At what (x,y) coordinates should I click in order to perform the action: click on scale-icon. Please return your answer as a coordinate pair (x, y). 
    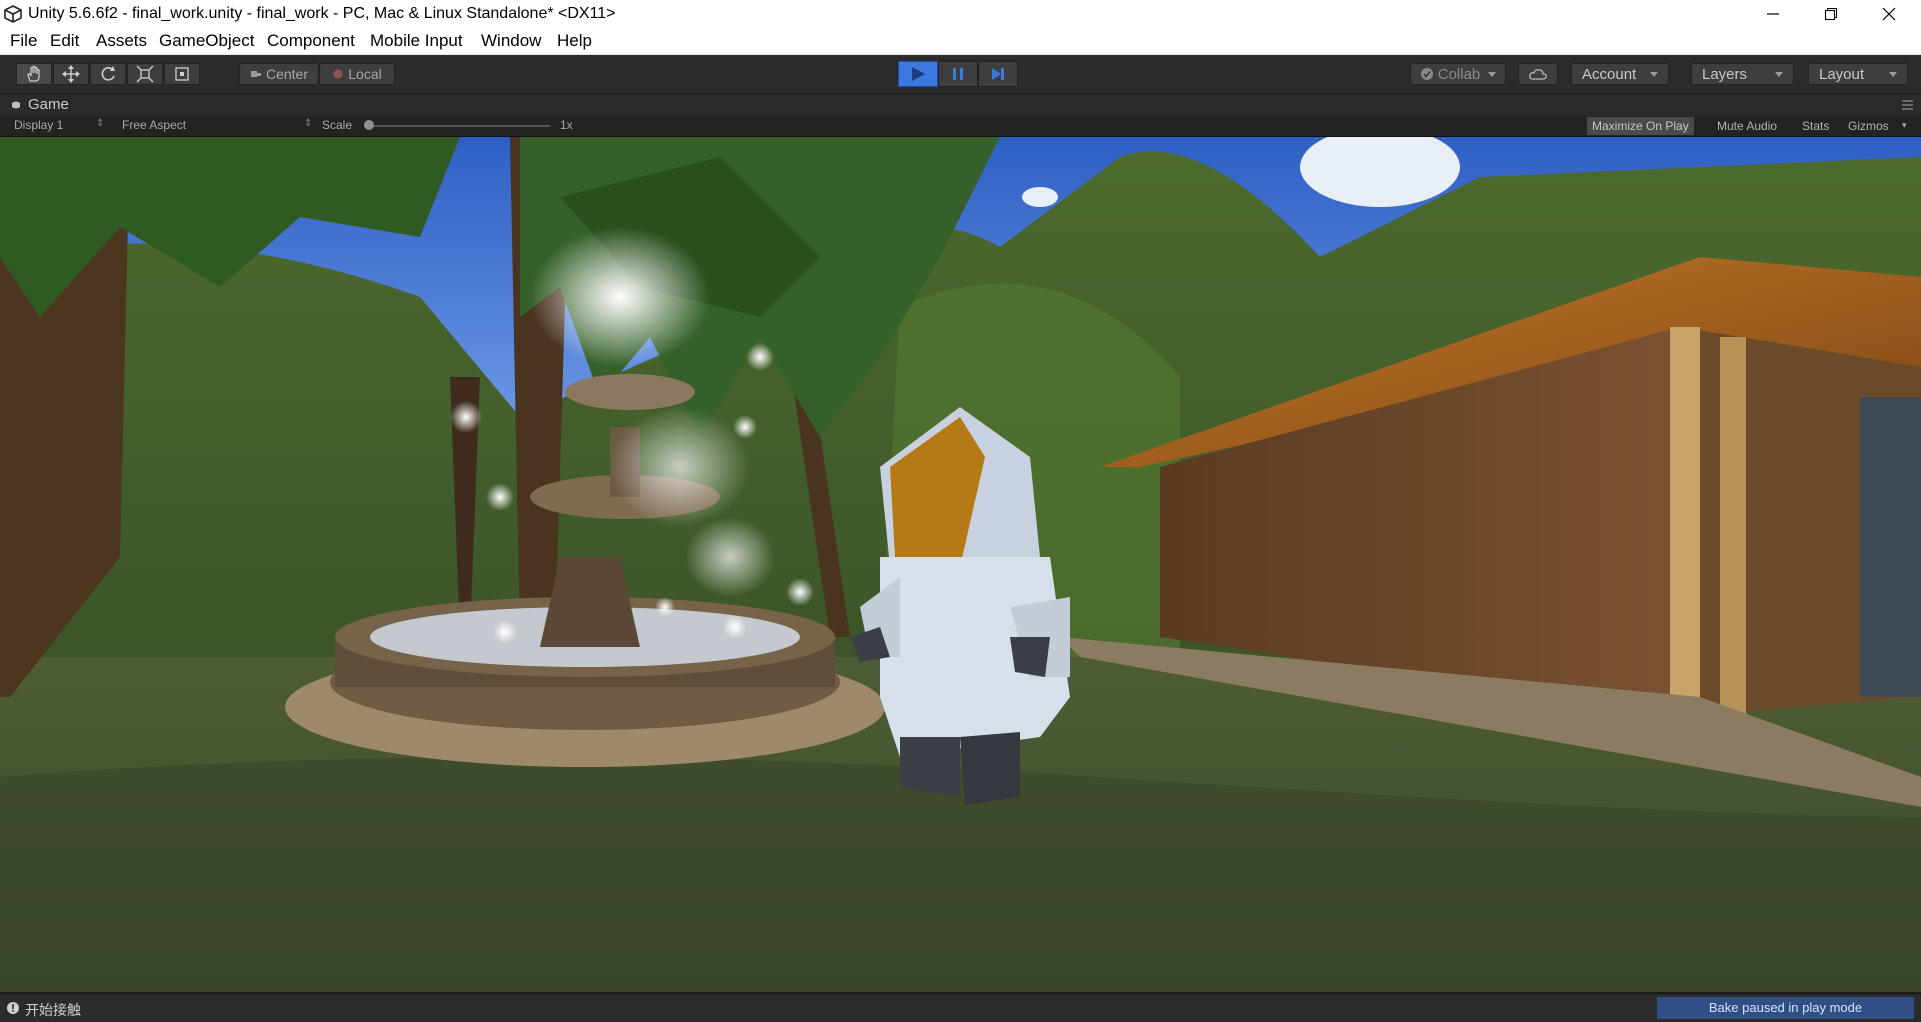
    Looking at the image, I should click on (145, 74).